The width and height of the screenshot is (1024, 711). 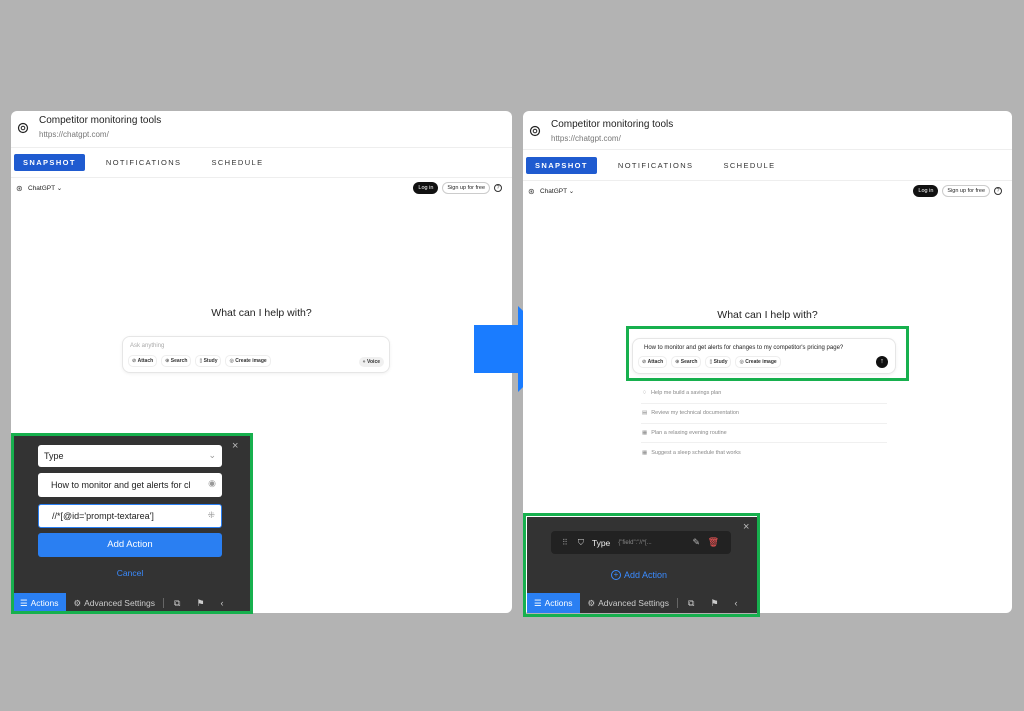 I want to click on globe-icon: ⊕, so click(x=167, y=361).